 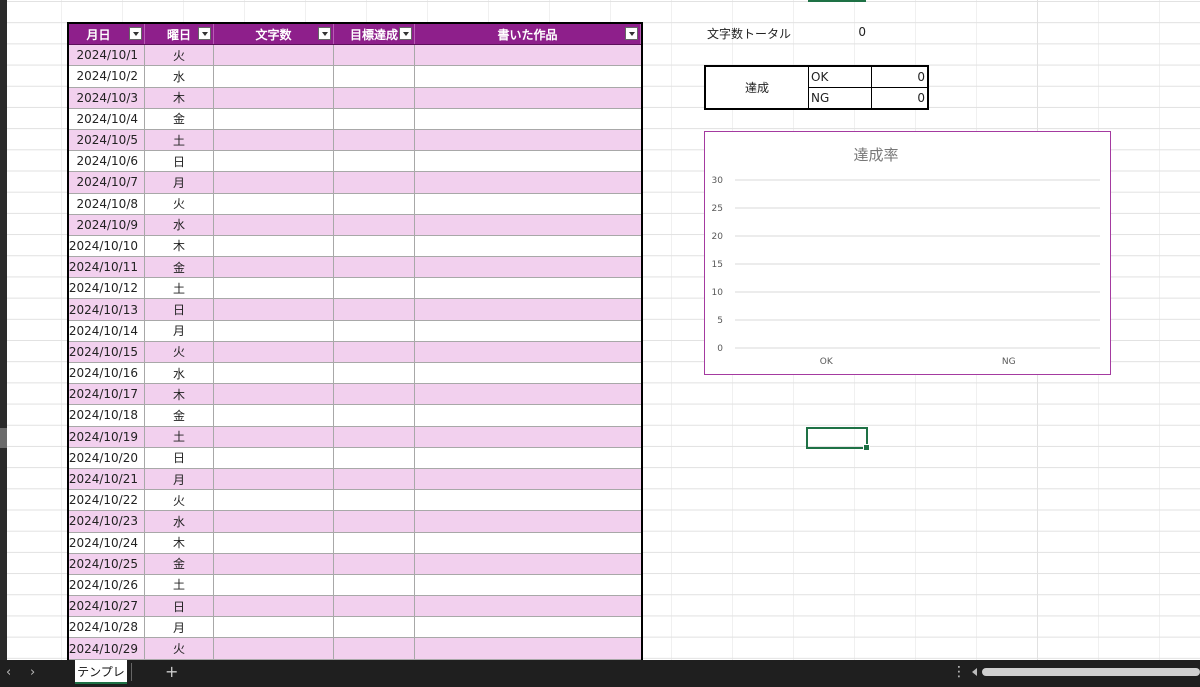 What do you see at coordinates (374, 34) in the screenshot?
I see `header-goal: 目標達成` at bounding box center [374, 34].